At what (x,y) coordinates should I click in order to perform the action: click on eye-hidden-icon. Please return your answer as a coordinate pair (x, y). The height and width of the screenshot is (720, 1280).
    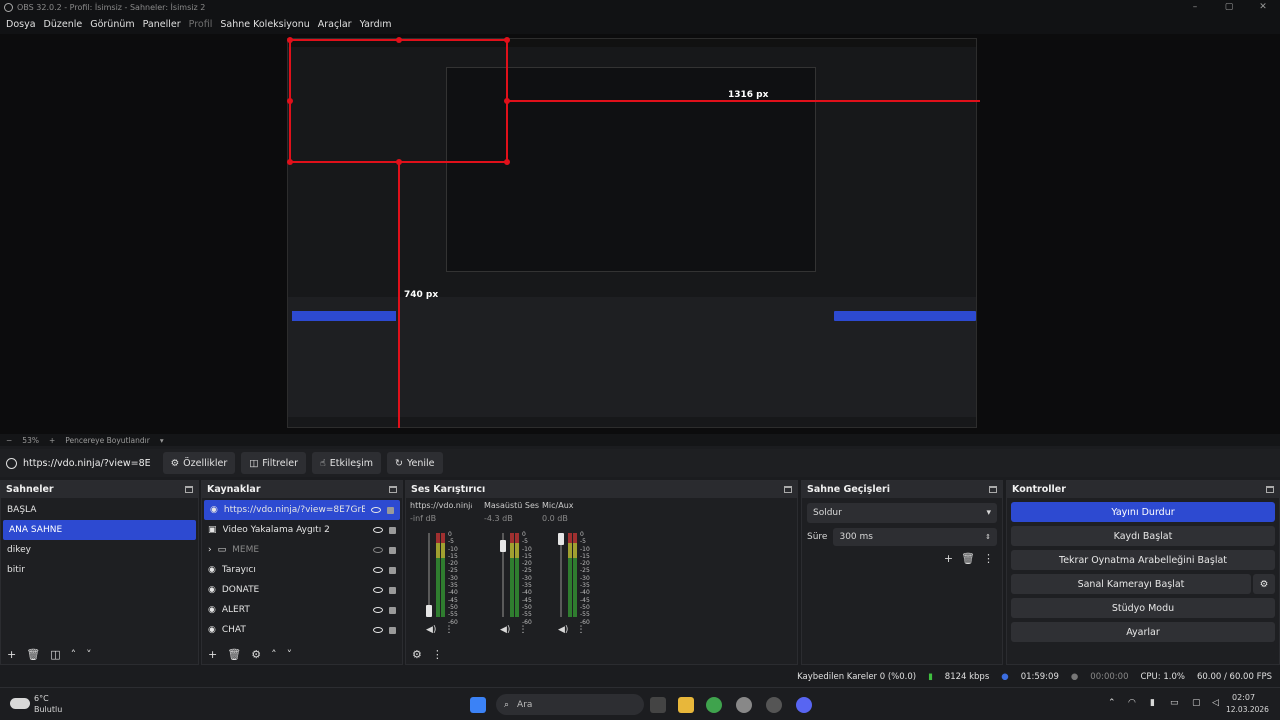
    Looking at the image, I should click on (378, 550).